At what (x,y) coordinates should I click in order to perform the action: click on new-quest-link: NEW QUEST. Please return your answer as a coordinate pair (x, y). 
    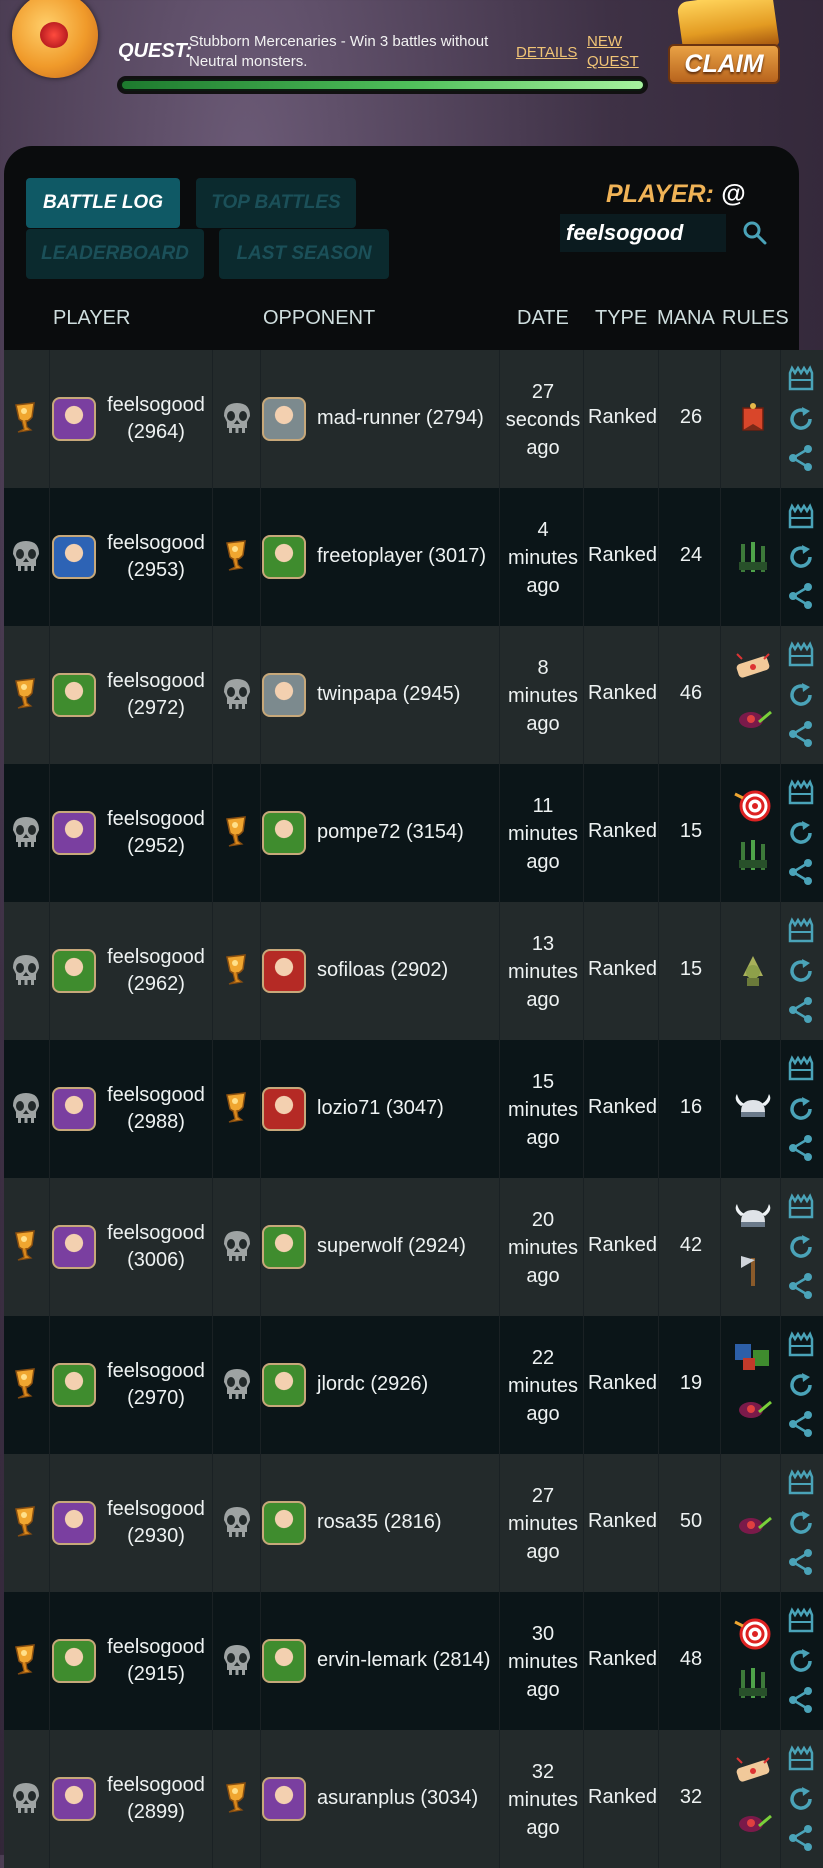
    Looking at the image, I should click on (613, 52).